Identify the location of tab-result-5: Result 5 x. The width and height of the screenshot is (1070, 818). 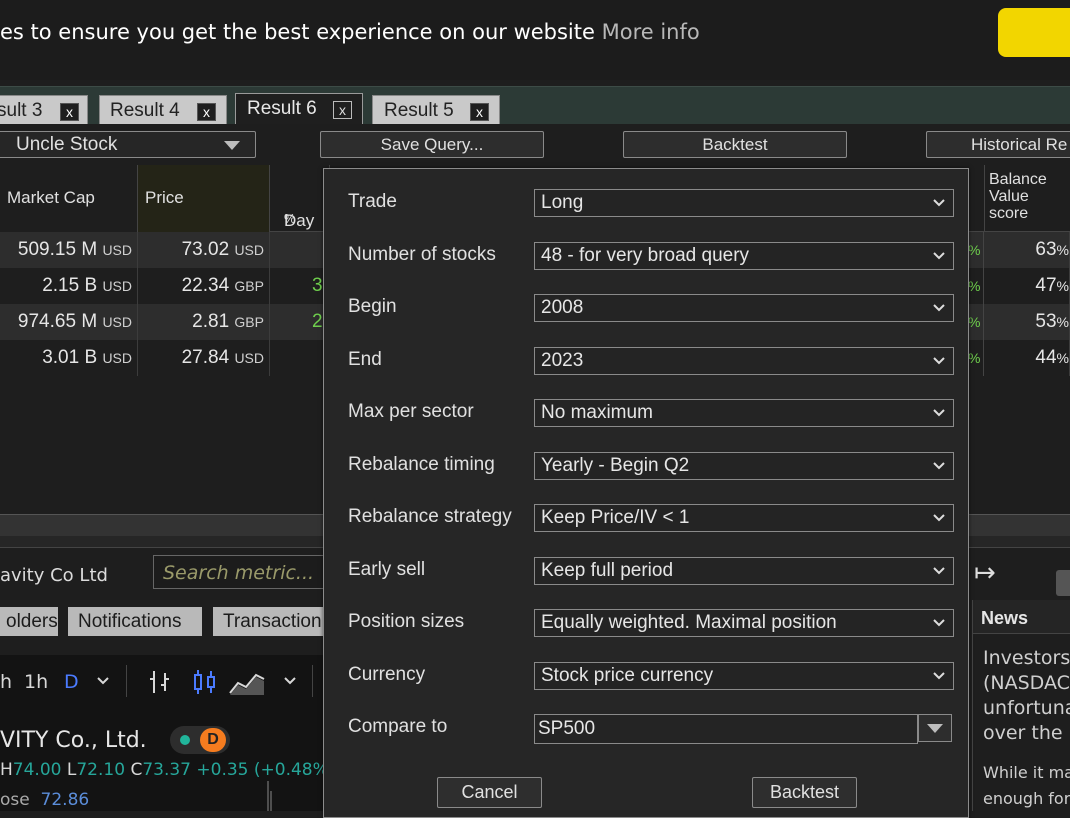
(436, 110).